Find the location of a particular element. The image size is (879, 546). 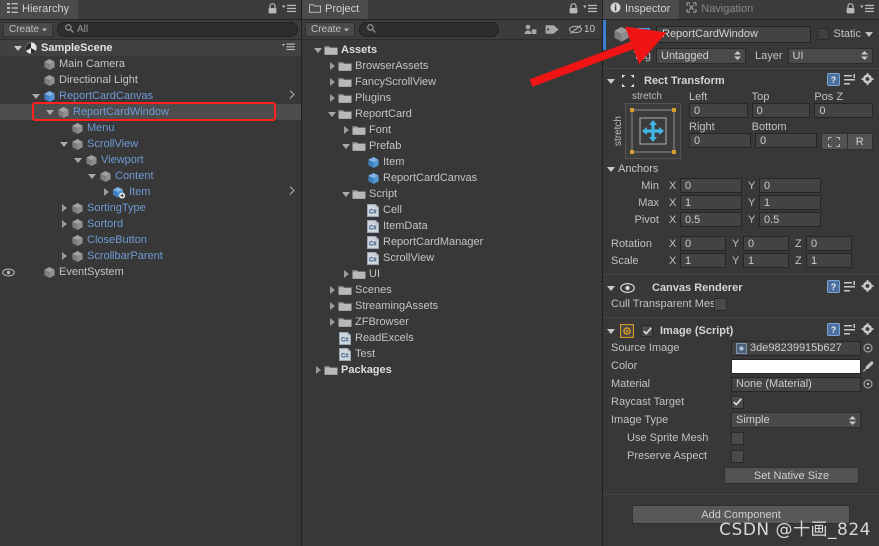

static-checkbox is located at coordinates (823, 34).